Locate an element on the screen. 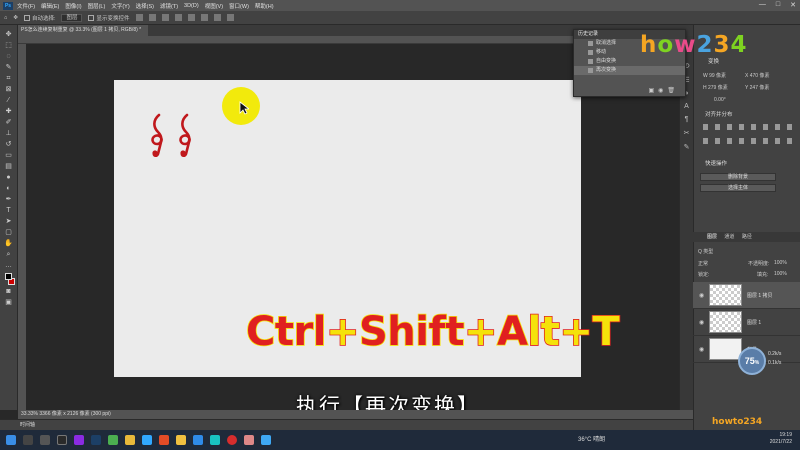 This screenshot has width=800, height=450. blur-tool-icon: ● is located at coordinates (8, 178).